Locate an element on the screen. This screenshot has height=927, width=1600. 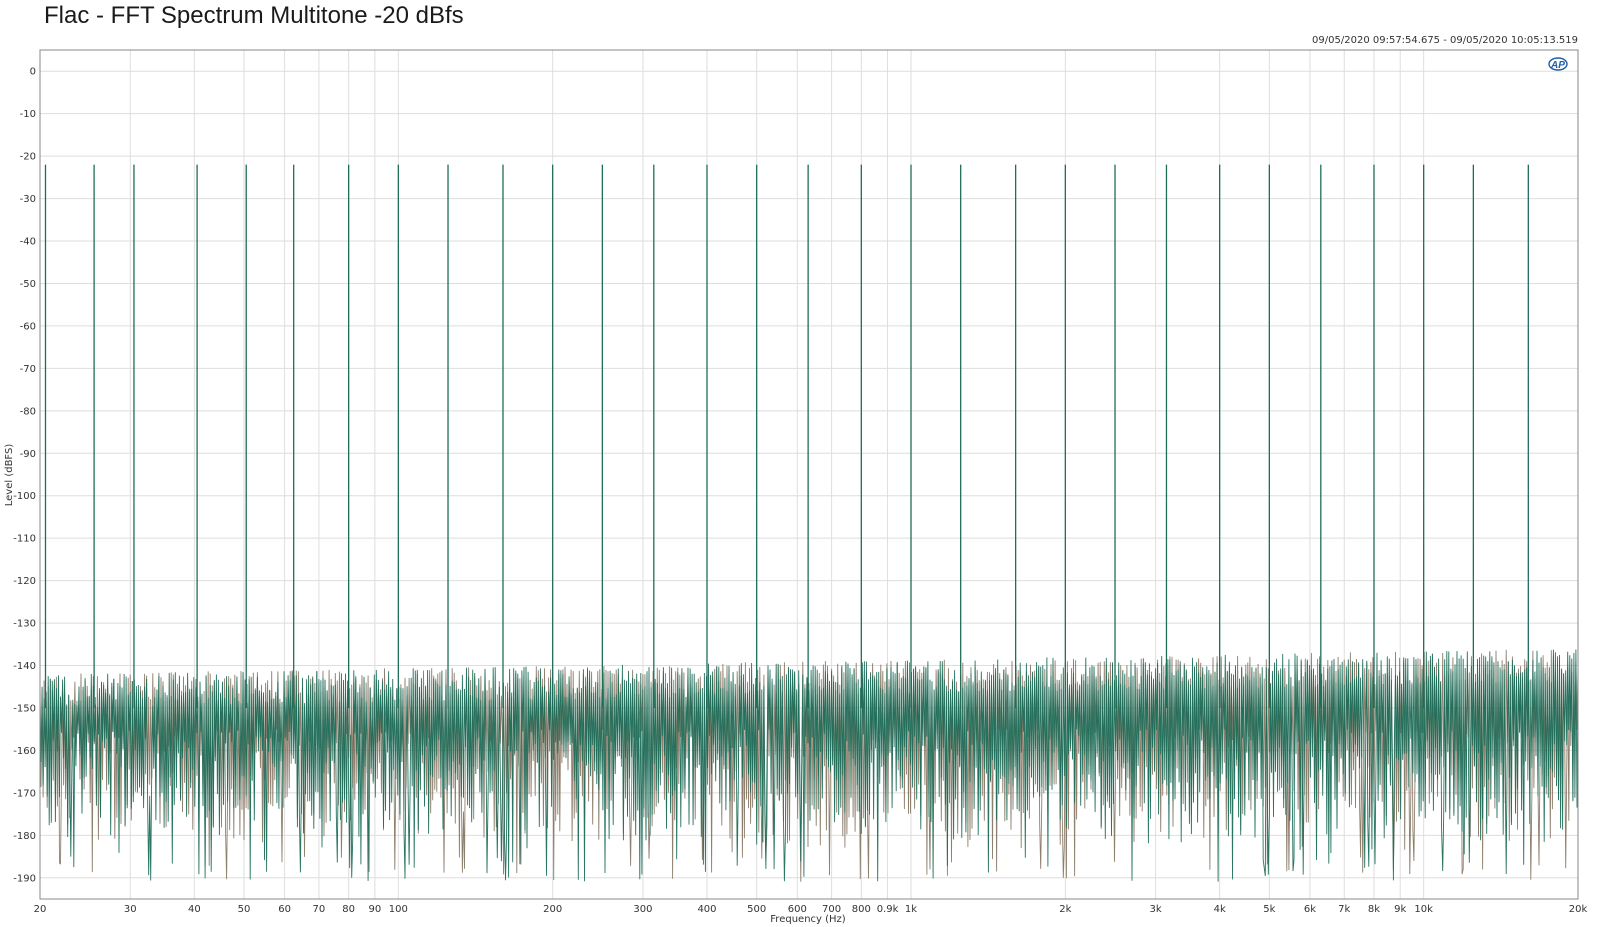
x-tick-label: 3k is located at coordinates (1156, 909).